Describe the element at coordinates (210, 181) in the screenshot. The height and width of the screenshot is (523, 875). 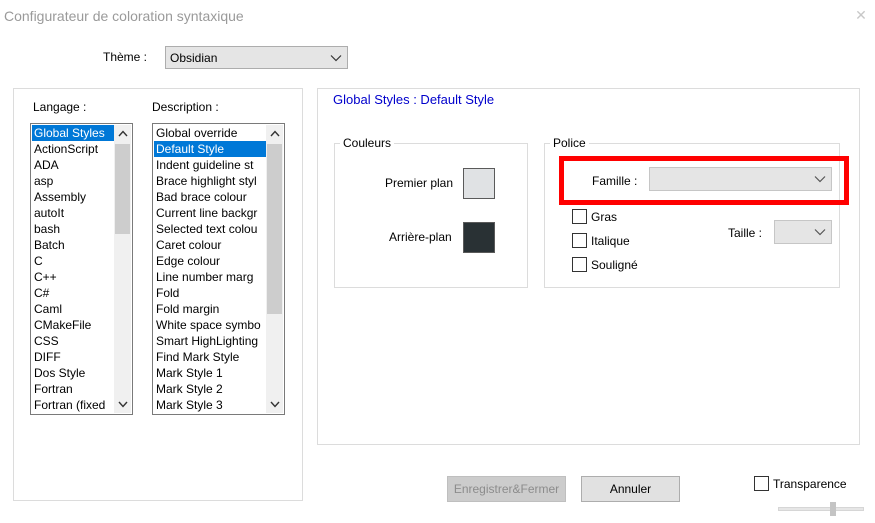
I see `description-list-item: Brace highlight styl` at that location.